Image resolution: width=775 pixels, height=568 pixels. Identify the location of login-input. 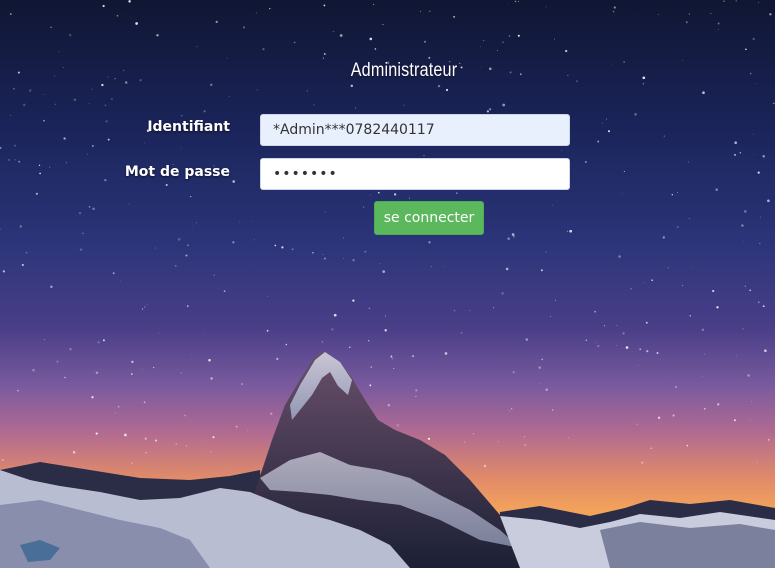
(415, 130).